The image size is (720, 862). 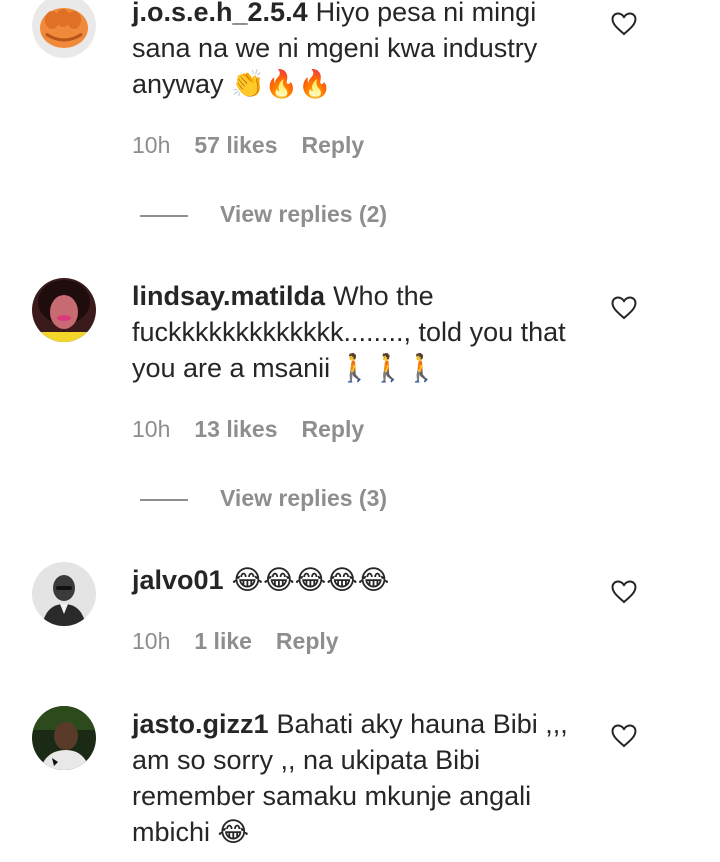 What do you see at coordinates (303, 214) in the screenshot?
I see `view-replies-label: View replies (2)` at bounding box center [303, 214].